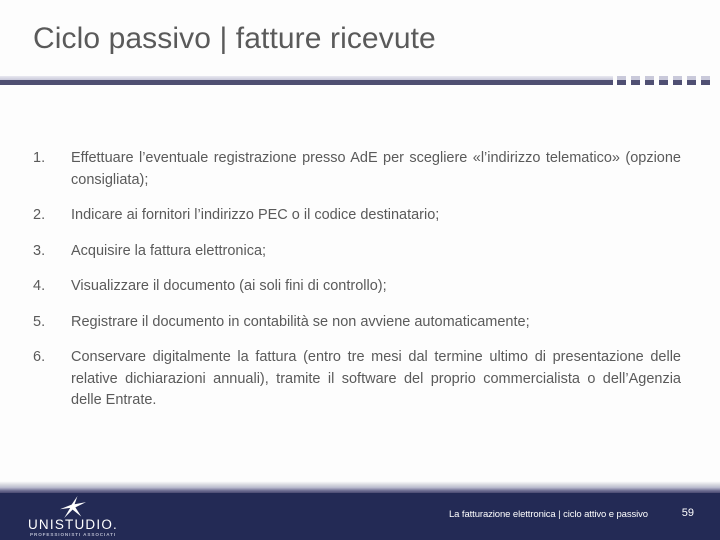  I want to click on footer-gradient-strip, so click(360, 487).